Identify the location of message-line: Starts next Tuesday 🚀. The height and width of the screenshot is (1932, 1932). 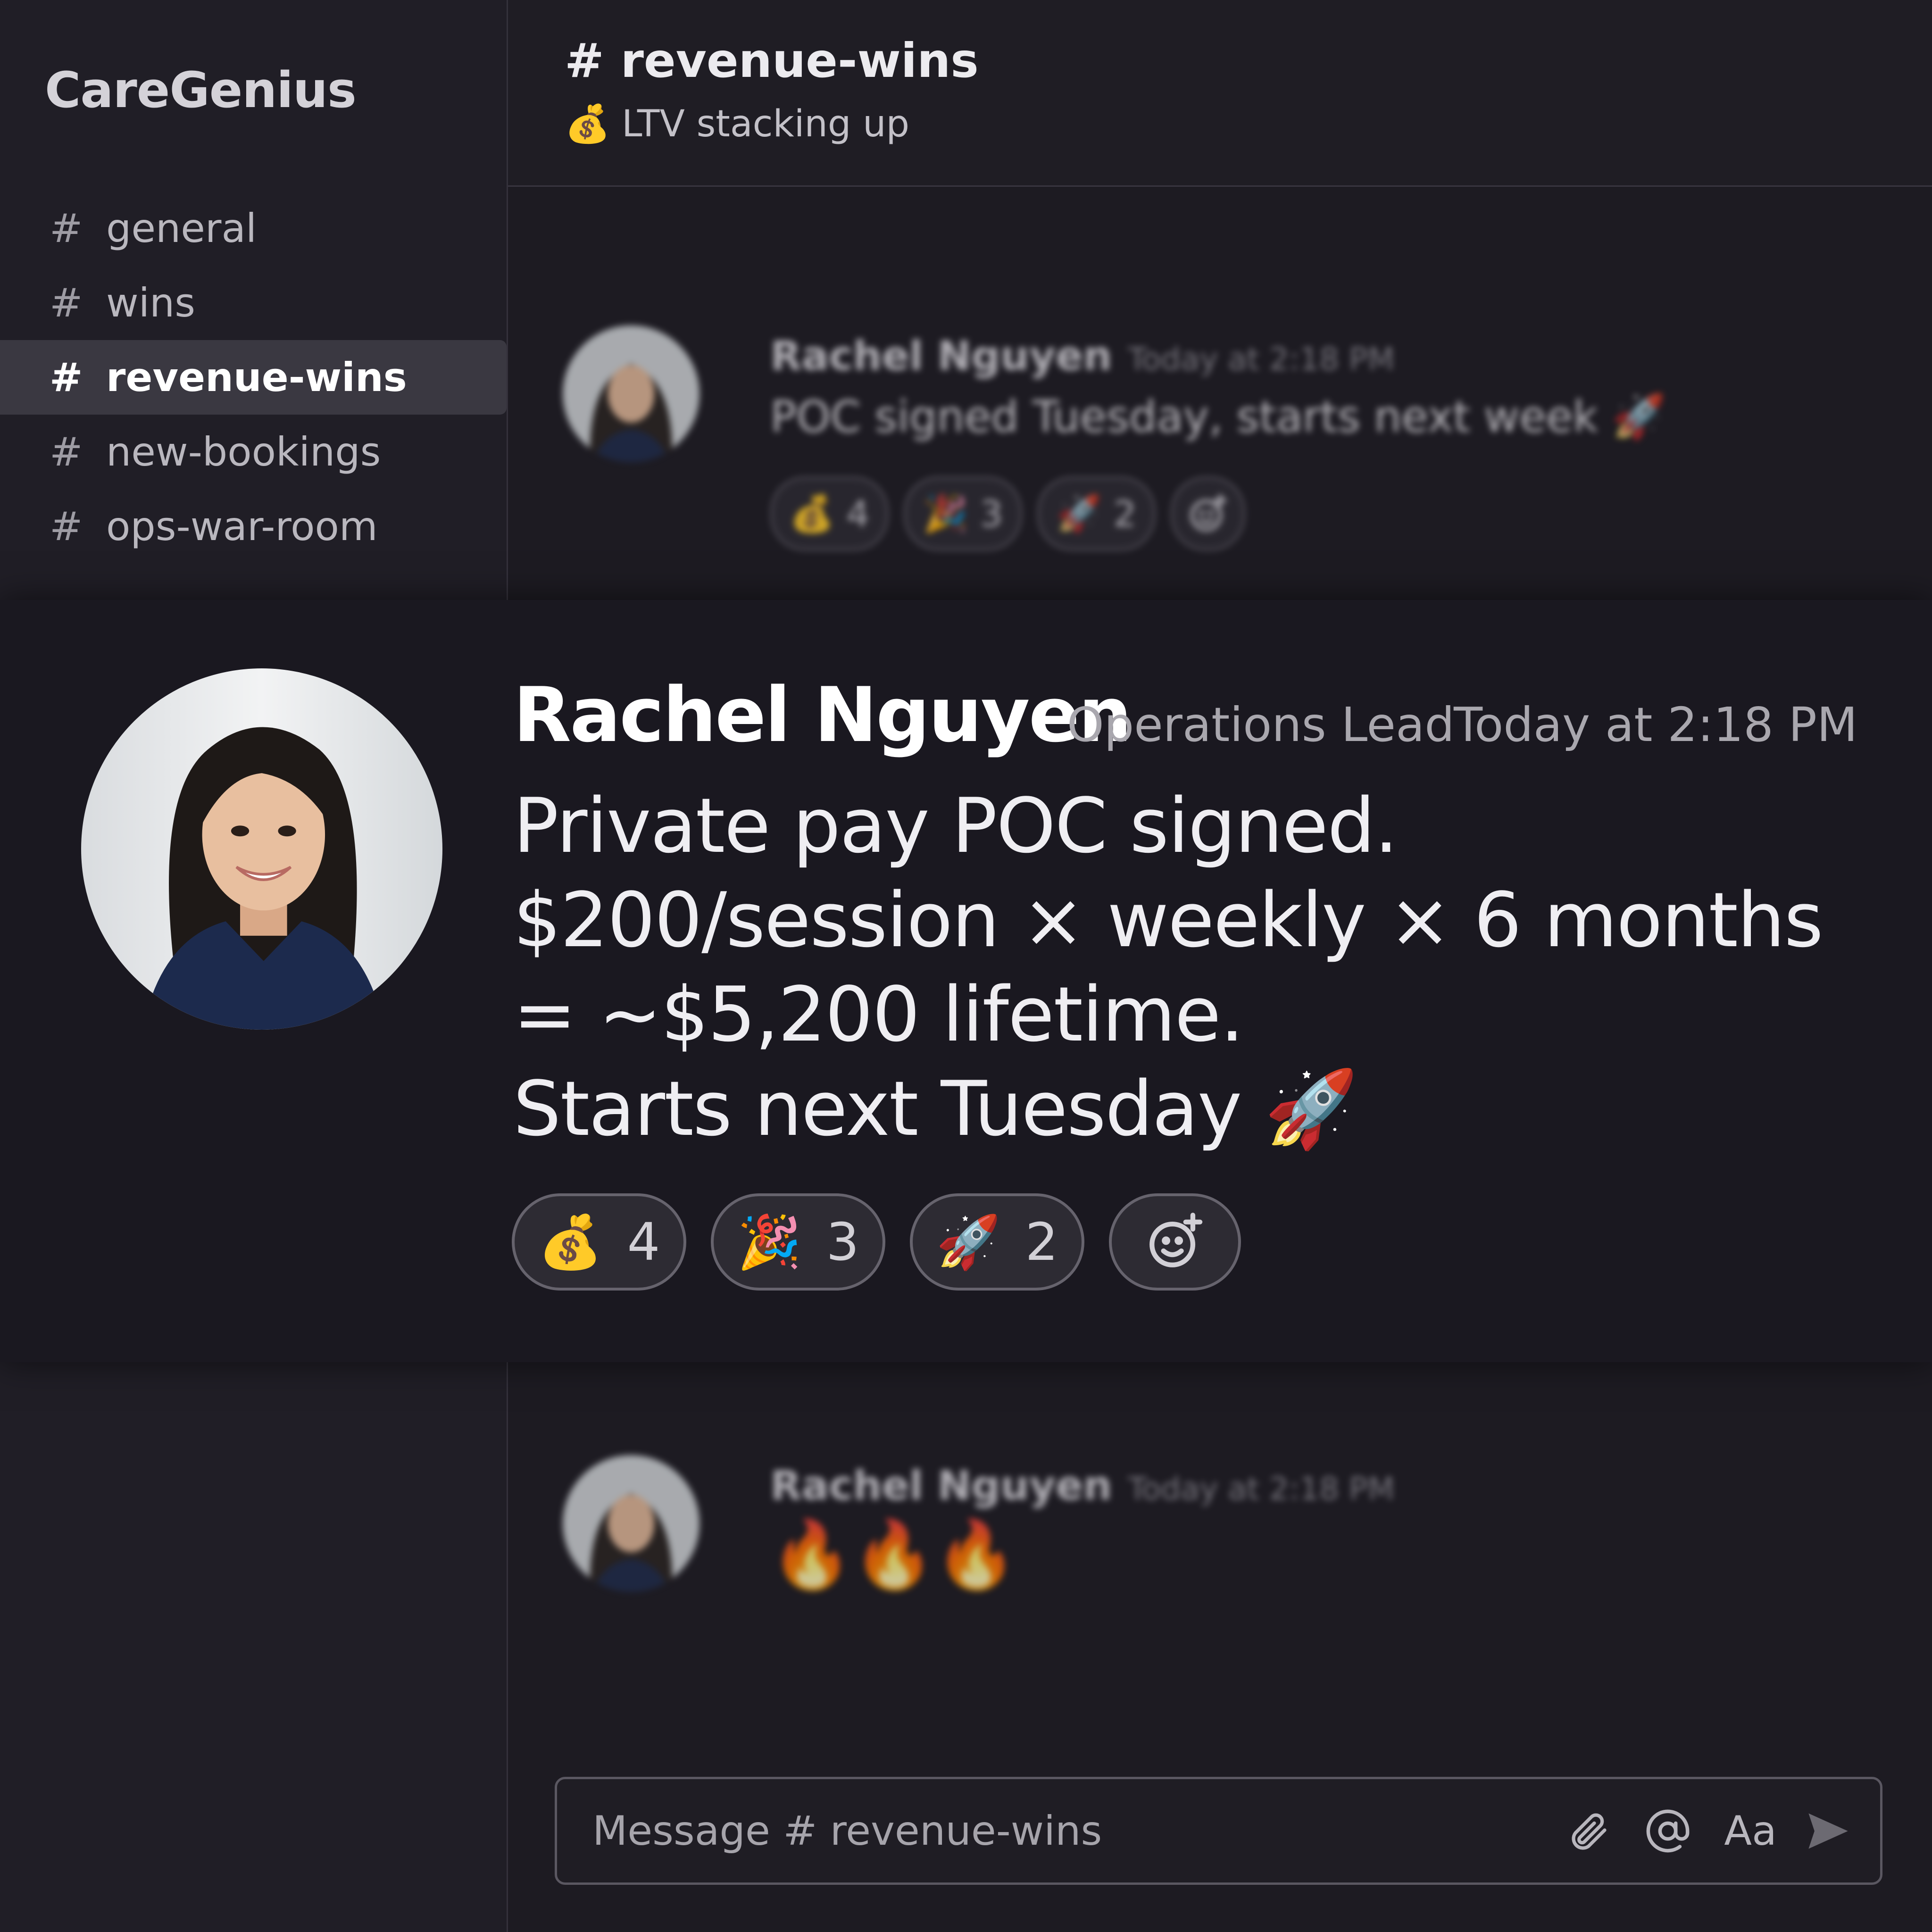
(936, 1109).